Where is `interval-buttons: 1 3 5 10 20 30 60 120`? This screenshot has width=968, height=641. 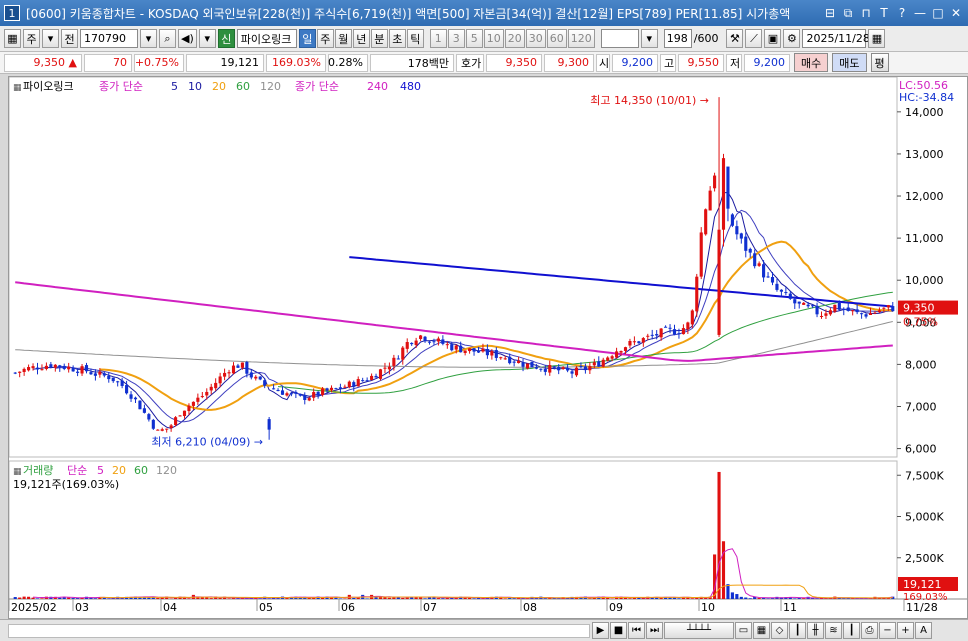
interval-buttons: 1 3 5 10 20 30 60 120 is located at coordinates (512, 38).